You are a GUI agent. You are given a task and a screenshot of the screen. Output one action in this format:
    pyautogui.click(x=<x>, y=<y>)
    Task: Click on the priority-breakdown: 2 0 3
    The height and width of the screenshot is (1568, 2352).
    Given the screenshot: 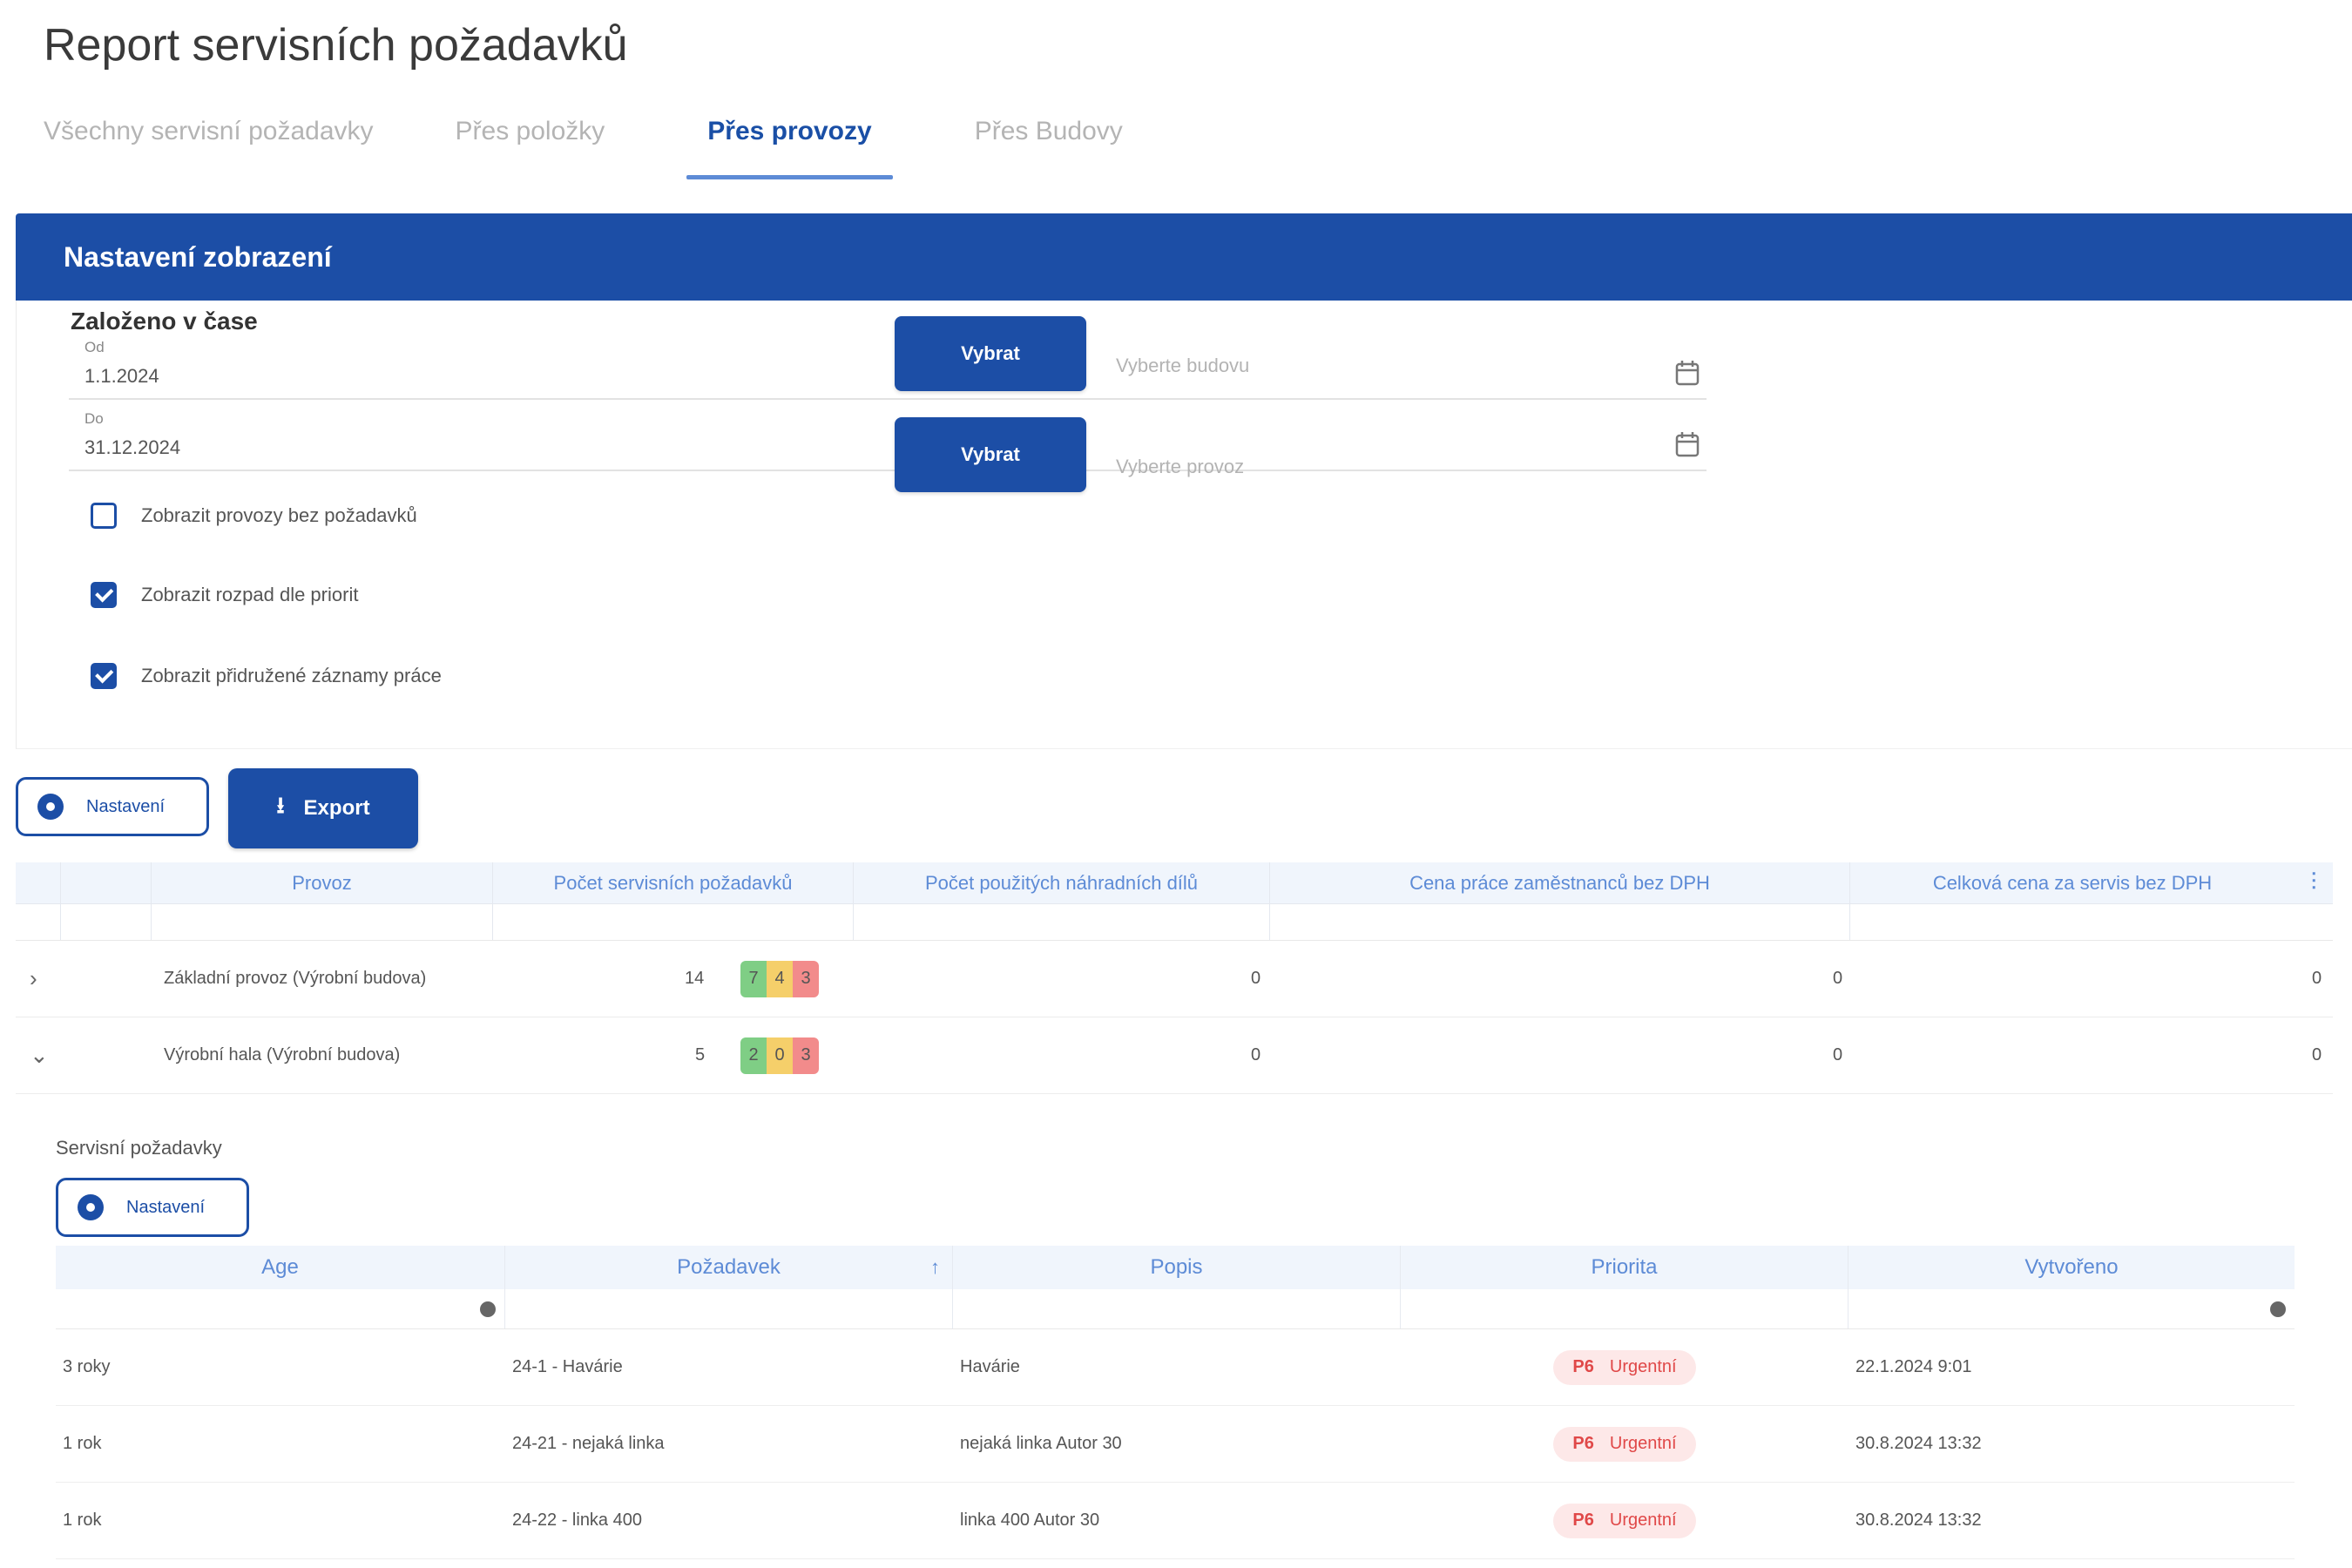 What is the action you would take?
    pyautogui.click(x=780, y=1055)
    